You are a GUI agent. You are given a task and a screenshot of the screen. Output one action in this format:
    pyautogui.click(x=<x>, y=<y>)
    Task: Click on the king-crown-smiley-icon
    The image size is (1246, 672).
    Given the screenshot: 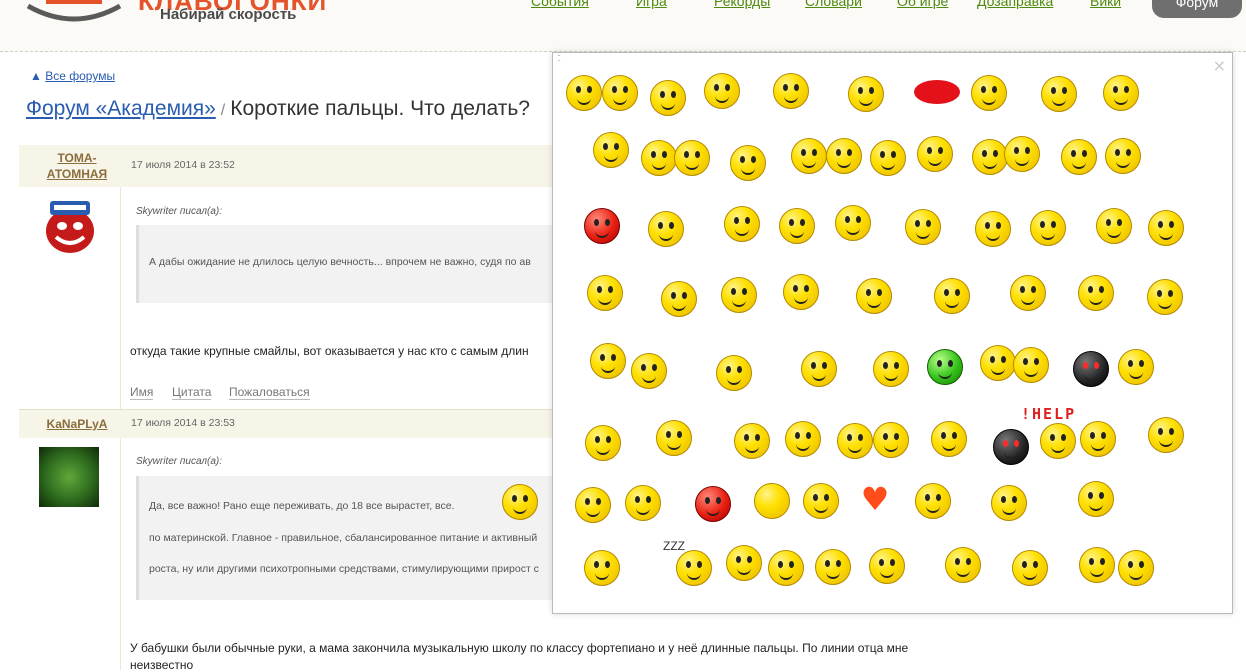 What is the action you would take?
    pyautogui.click(x=748, y=163)
    